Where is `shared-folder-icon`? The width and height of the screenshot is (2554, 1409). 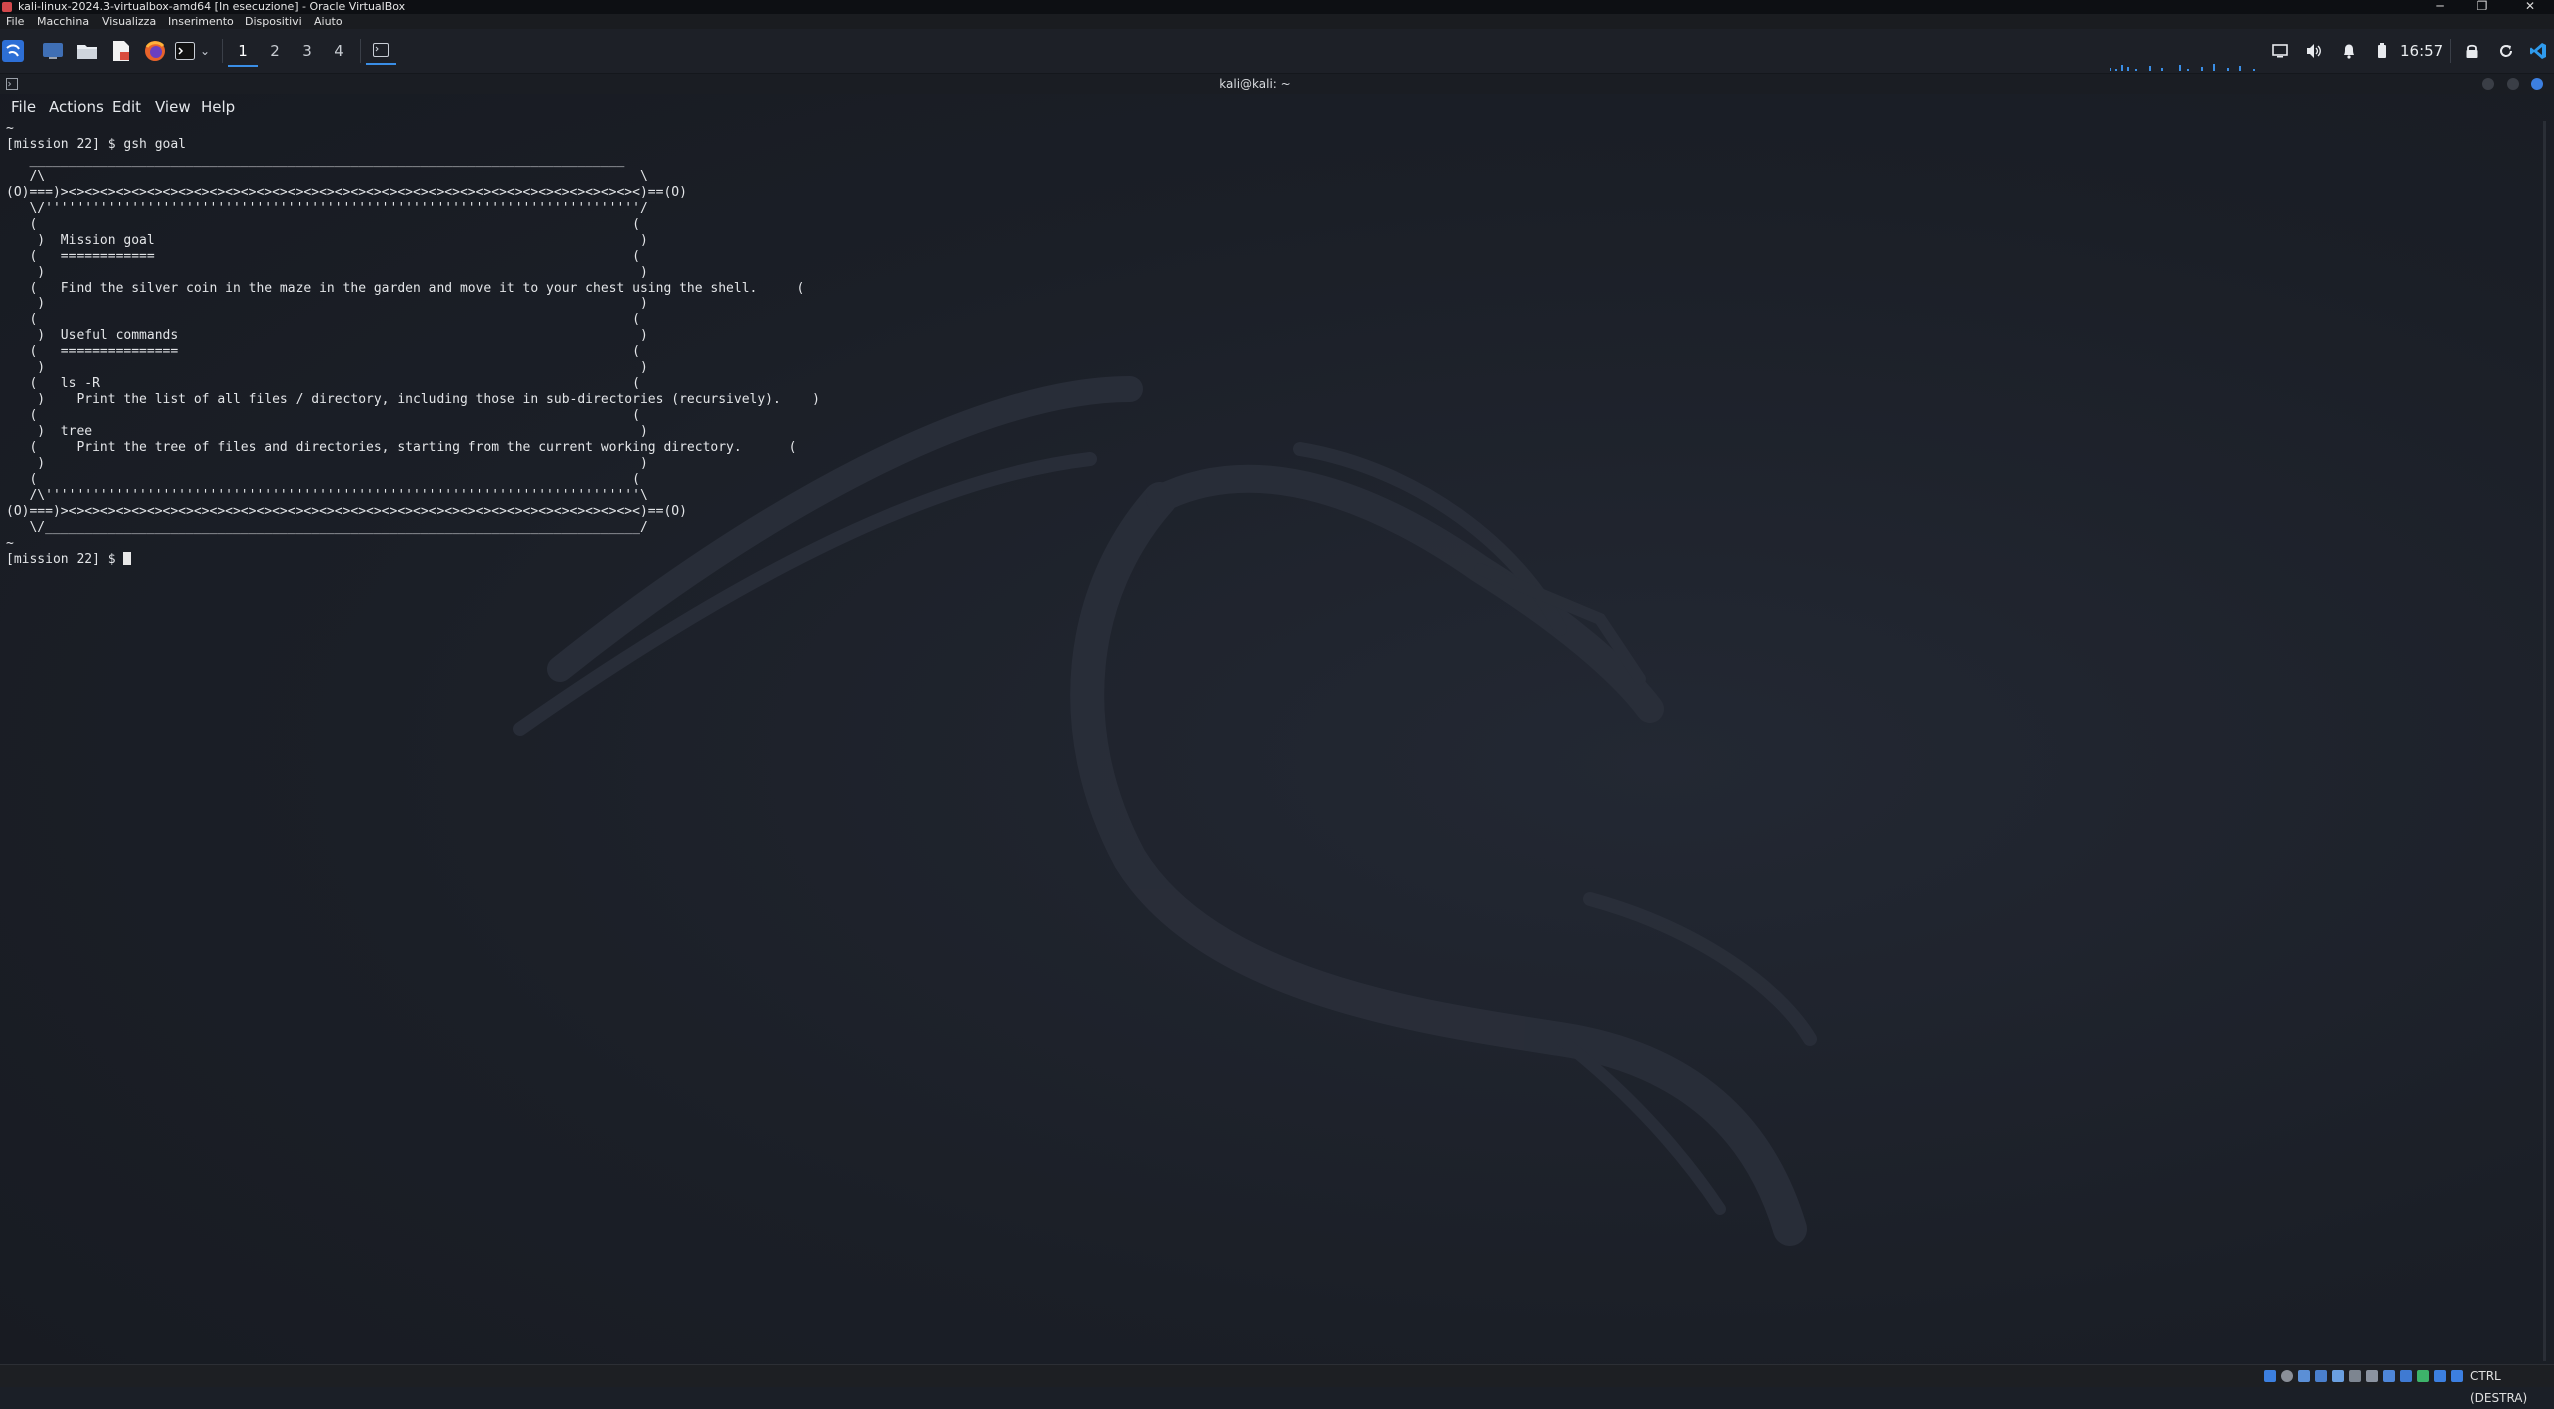 shared-folder-icon is located at coordinates (2355, 1376).